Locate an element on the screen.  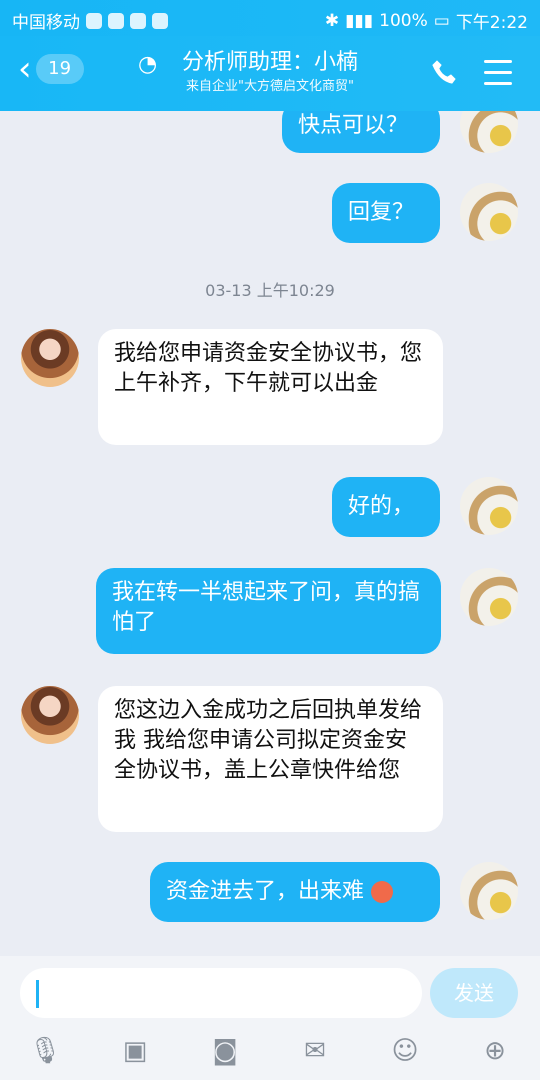
back-button: ‹ 19 is located at coordinates (51, 69).